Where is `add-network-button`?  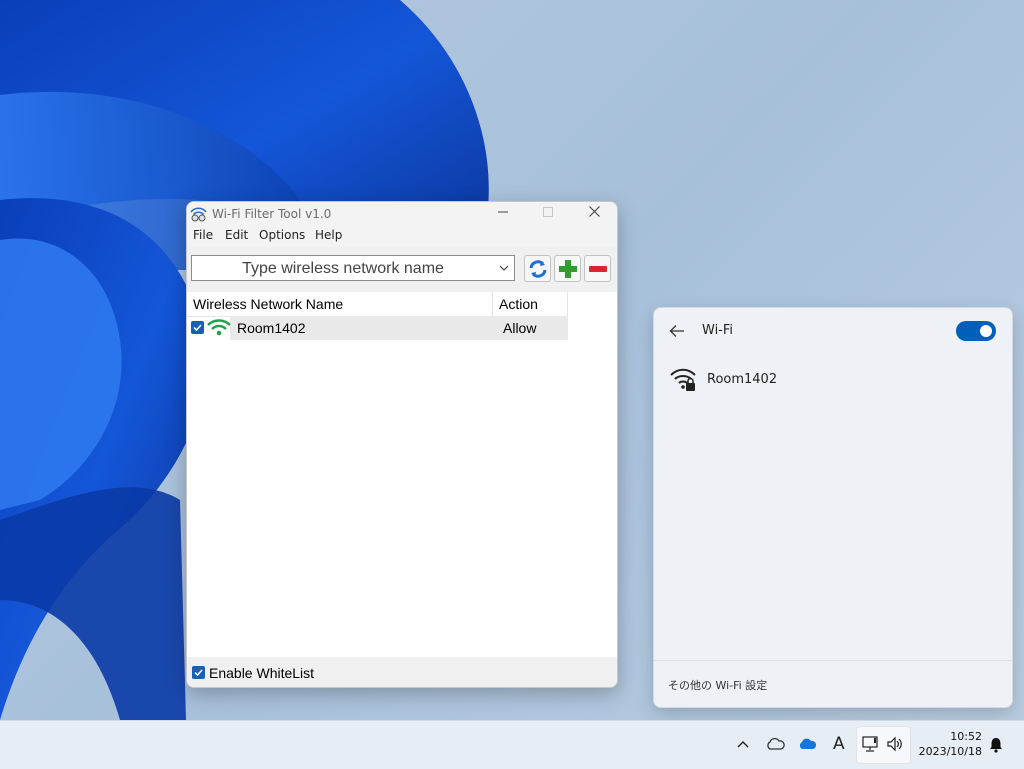
add-network-button is located at coordinates (567, 268).